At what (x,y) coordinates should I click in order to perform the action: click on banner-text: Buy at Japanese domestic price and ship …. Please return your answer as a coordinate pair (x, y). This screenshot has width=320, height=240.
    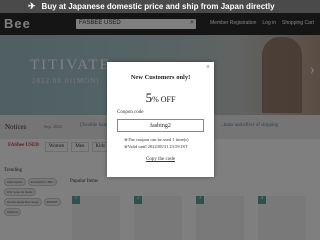
    Looking at the image, I should click on (158, 6).